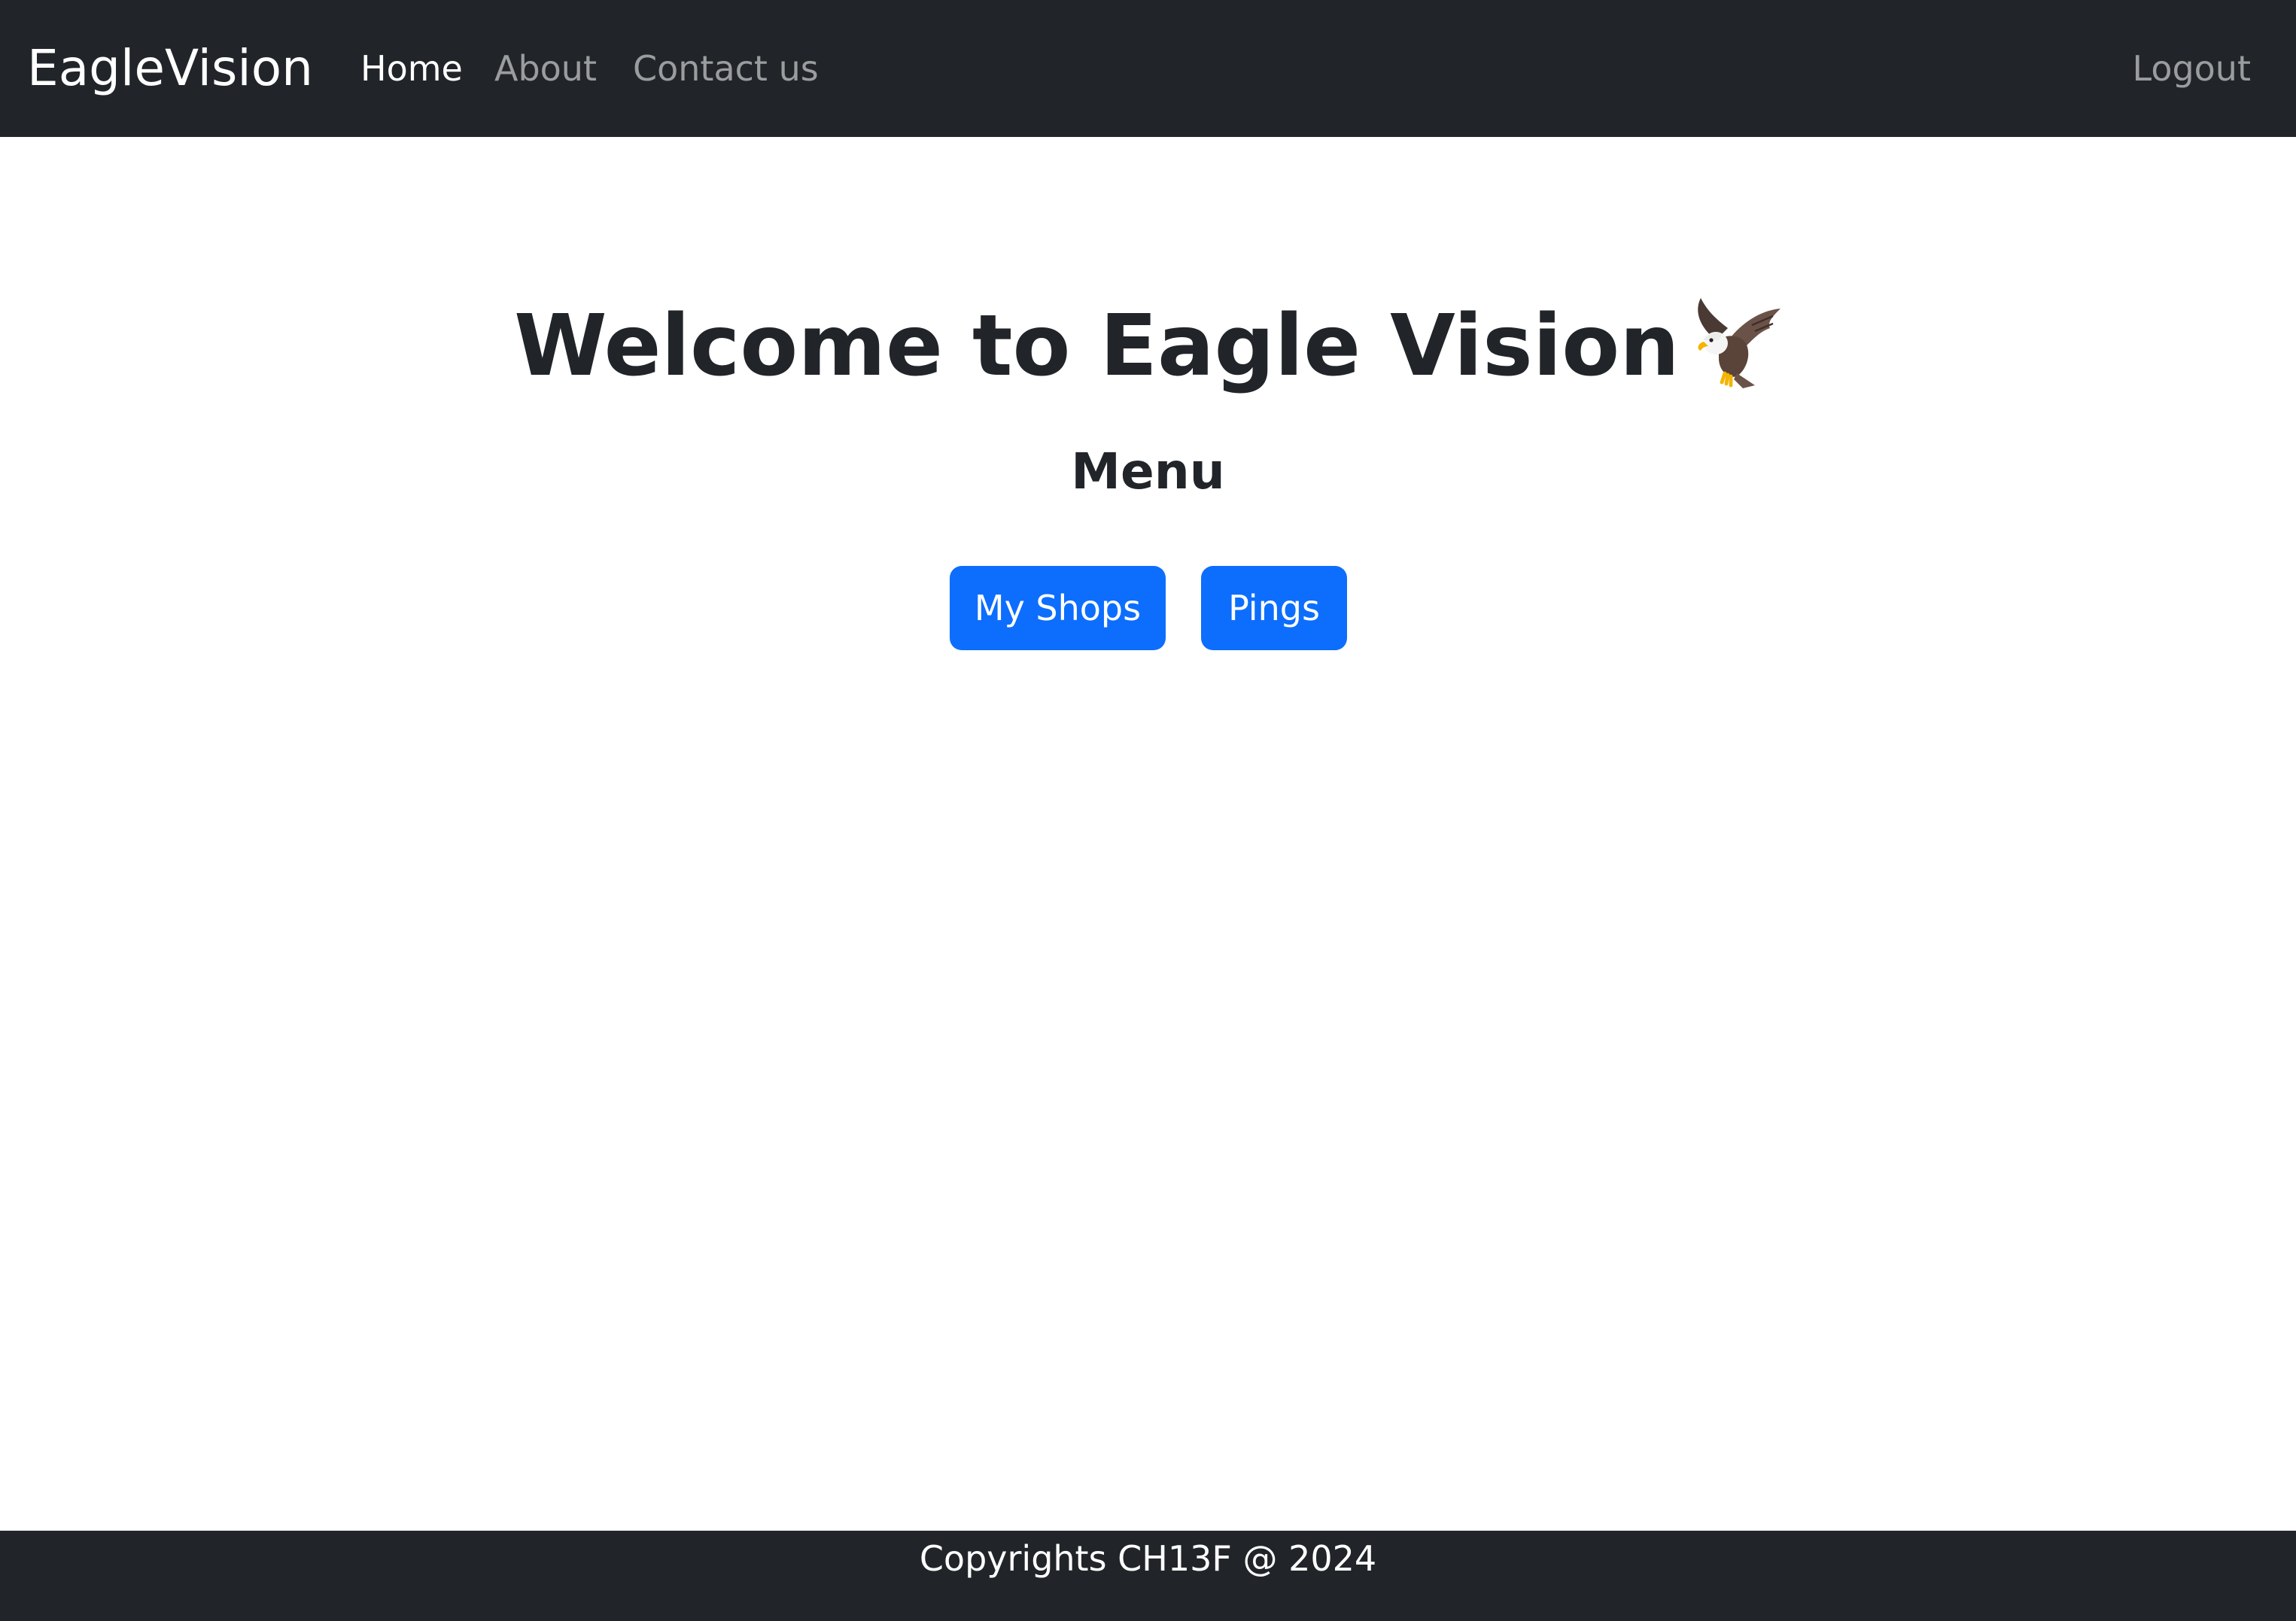 Image resolution: width=2296 pixels, height=1621 pixels. Describe the element at coordinates (1148, 69) in the screenshot. I see `navbar: EagleVision Home About Contact us Logout` at that location.